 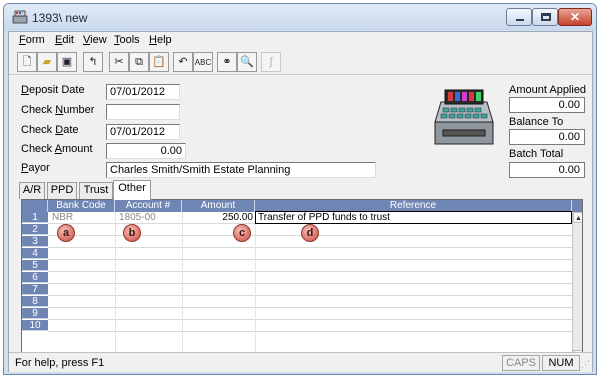 I want to click on save-button: ▣, so click(x=67, y=62).